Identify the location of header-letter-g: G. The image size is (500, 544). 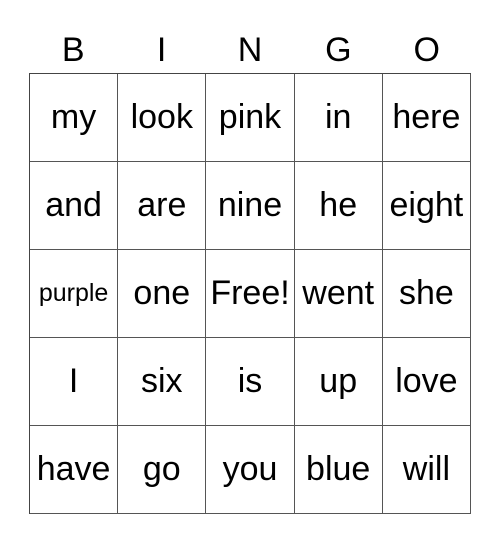
(338, 50).